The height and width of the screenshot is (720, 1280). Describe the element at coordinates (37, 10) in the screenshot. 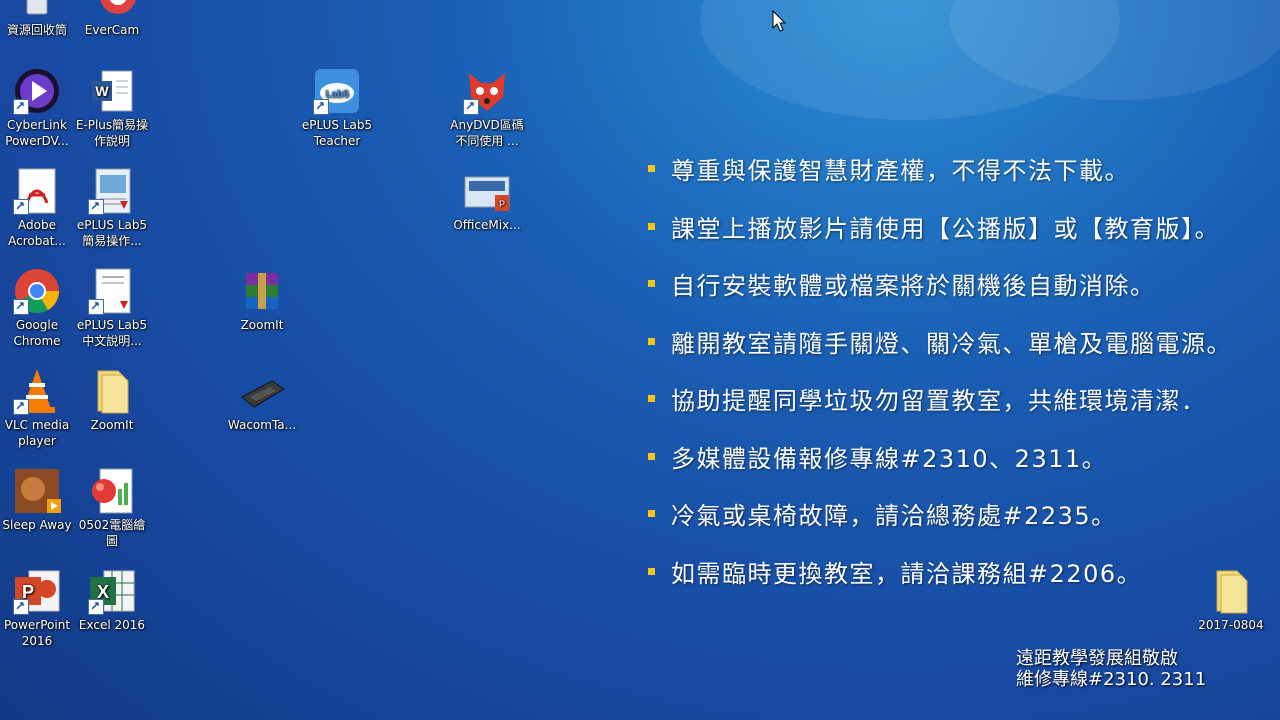

I see `recycle-bin-icon` at that location.